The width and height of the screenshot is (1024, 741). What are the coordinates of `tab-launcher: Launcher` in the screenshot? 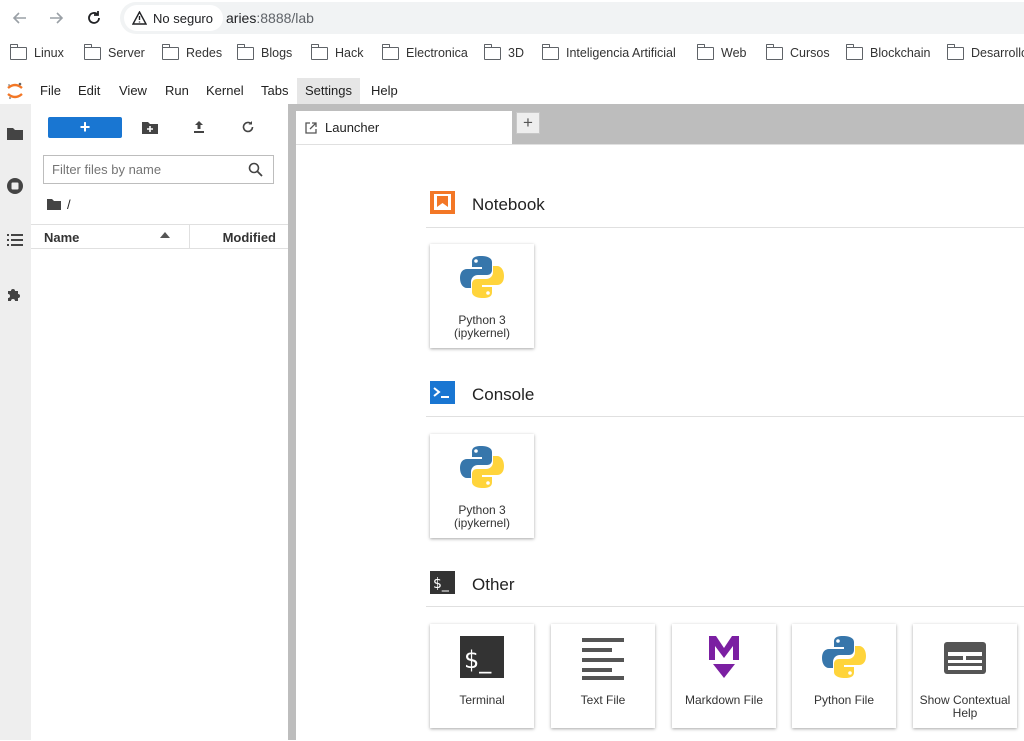 It's located at (404, 127).